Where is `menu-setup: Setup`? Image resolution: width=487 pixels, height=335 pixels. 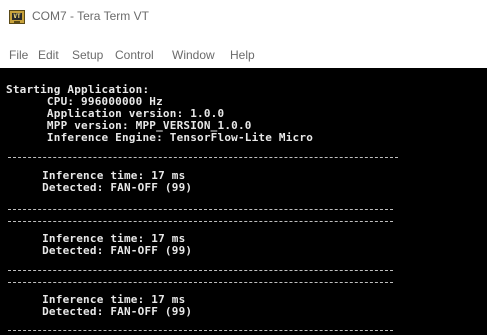 menu-setup: Setup is located at coordinates (87, 55).